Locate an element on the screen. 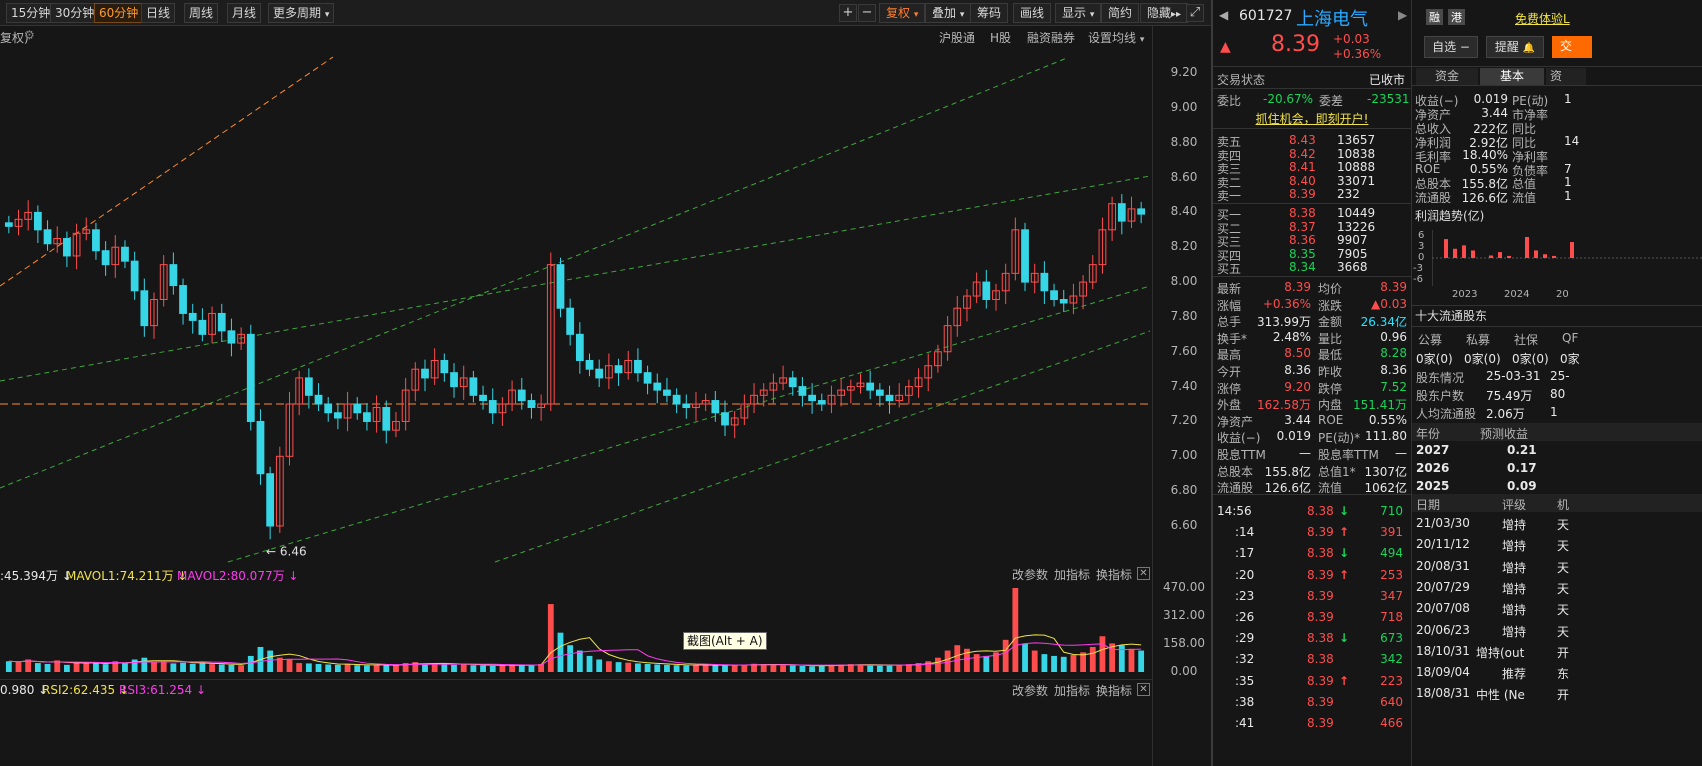 Image resolution: width=1702 pixels, height=766 pixels. profit-trend-title: 利润趋势(亿) is located at coordinates (1450, 216).